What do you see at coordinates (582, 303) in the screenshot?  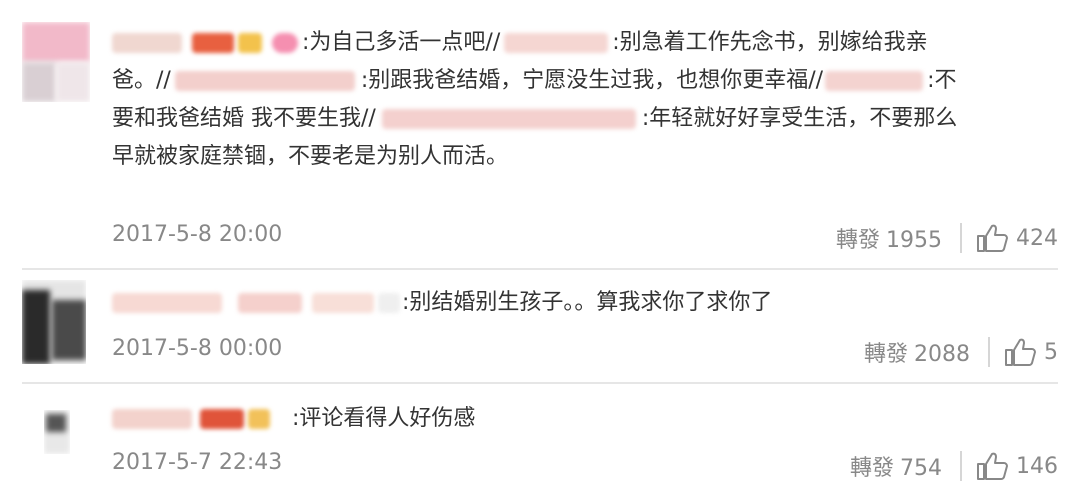 I see `comment-text: :别结婚别生孩子。。算我求你了求你了` at bounding box center [582, 303].